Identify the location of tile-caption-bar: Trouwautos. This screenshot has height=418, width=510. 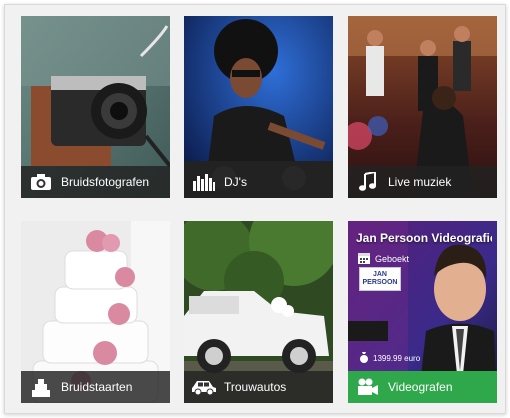
(258, 387).